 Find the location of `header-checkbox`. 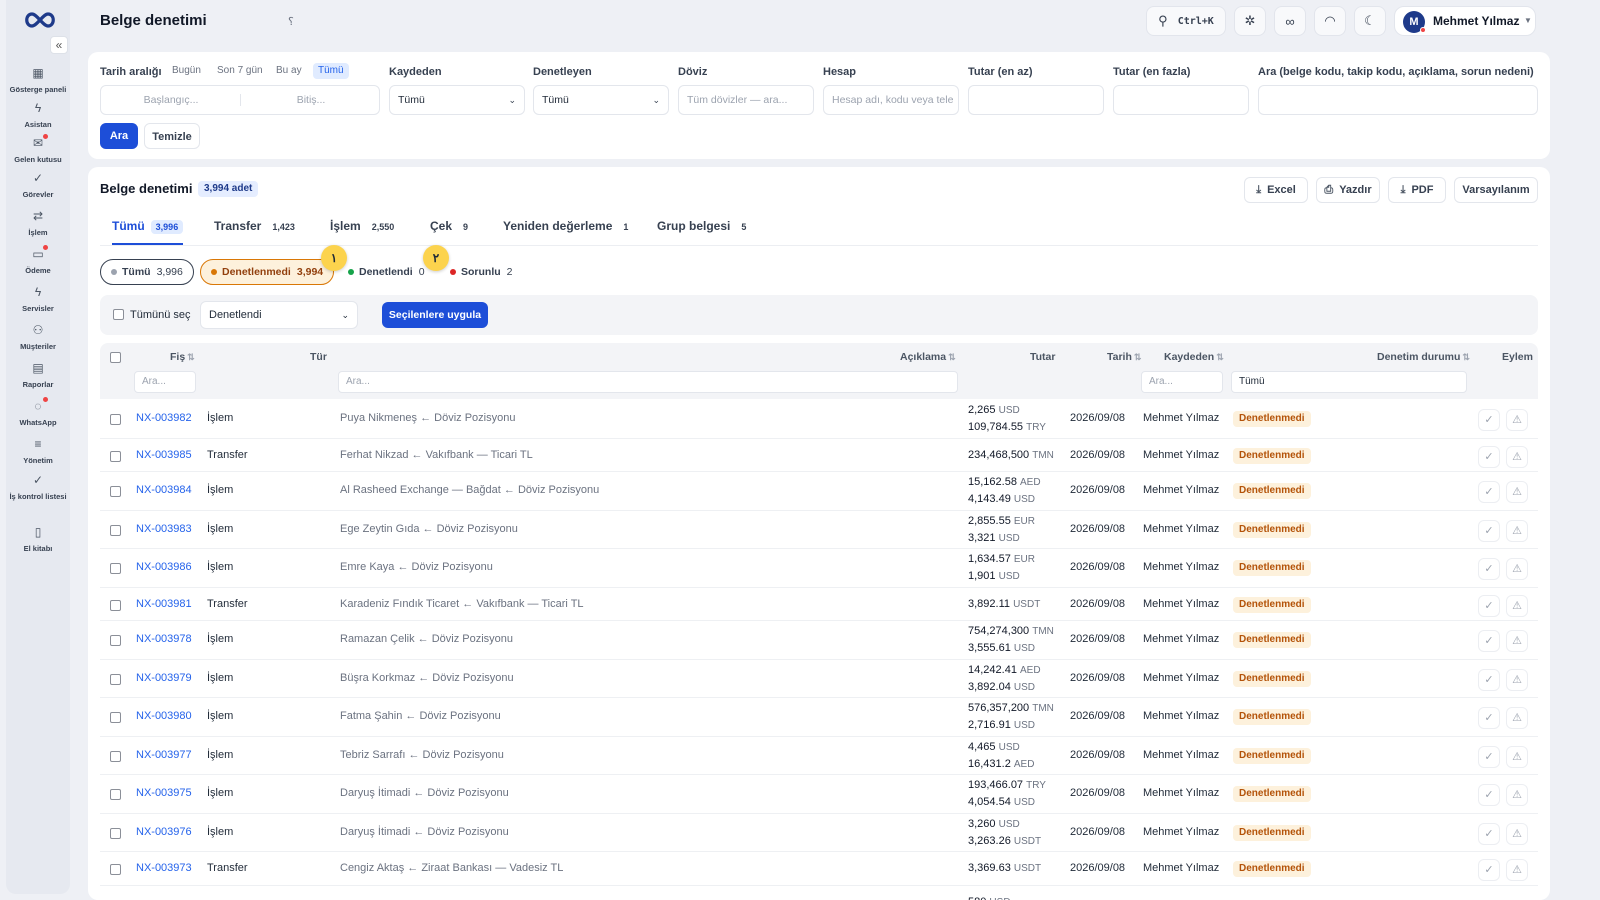

header-checkbox is located at coordinates (115, 357).